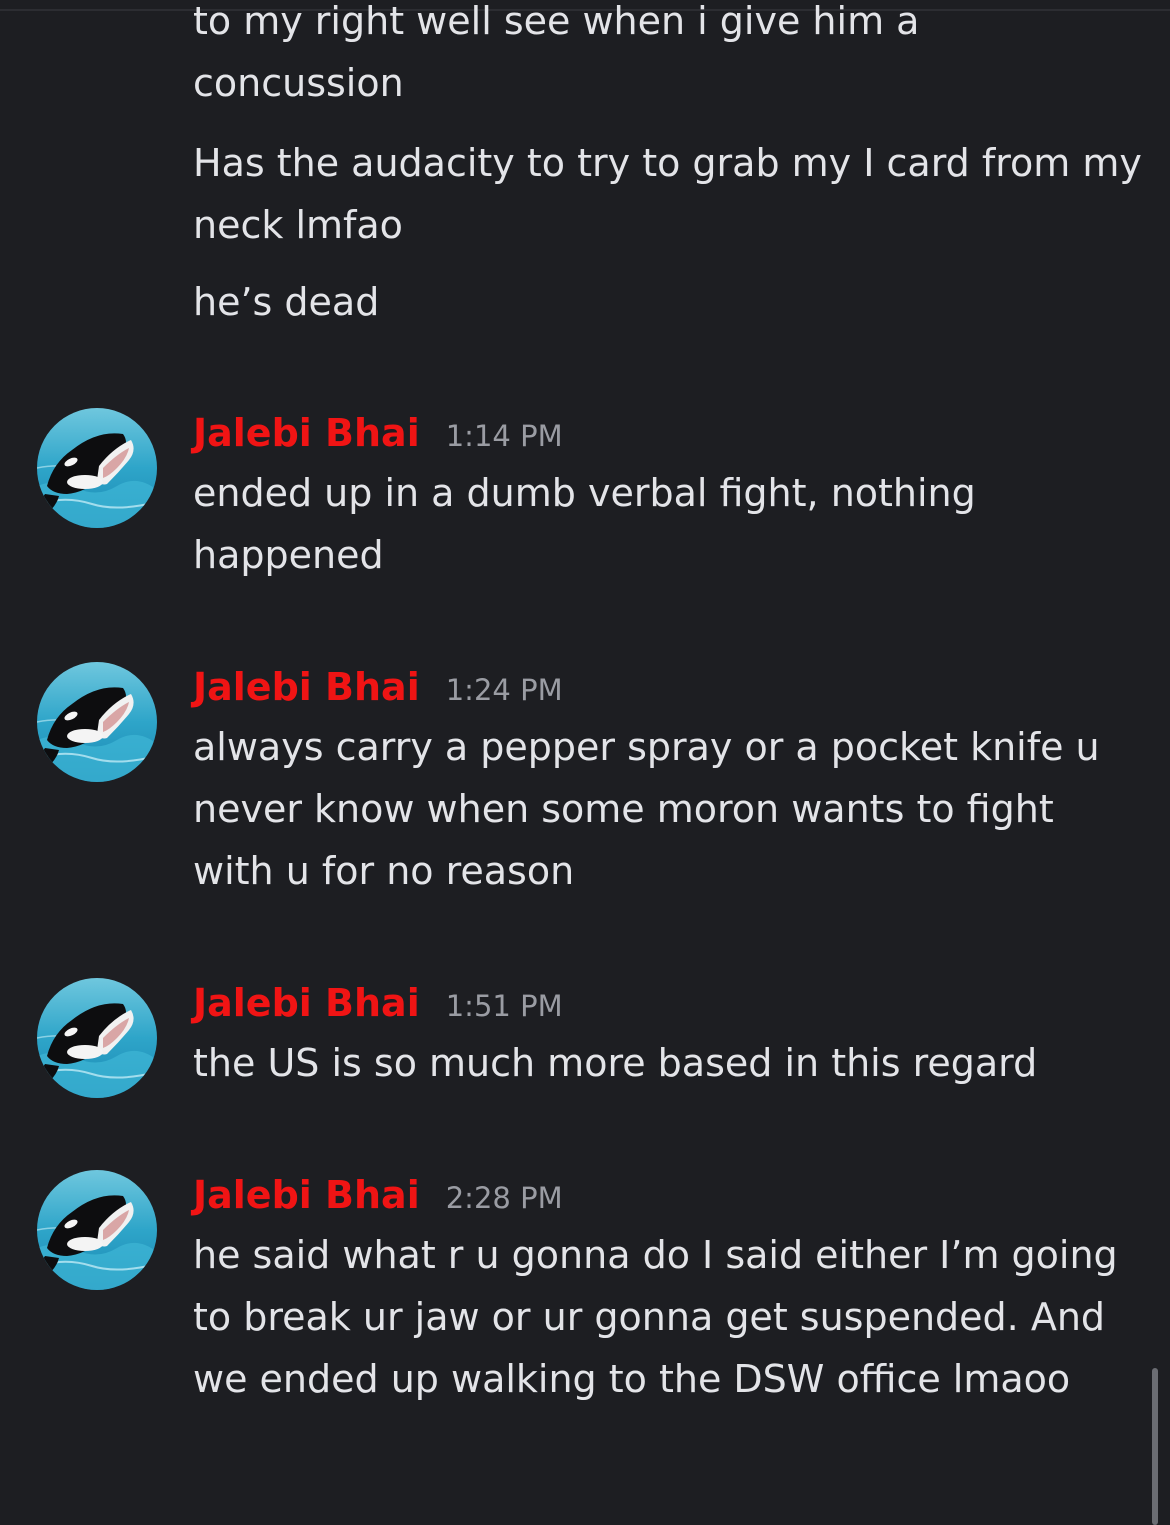 Image resolution: width=1170 pixels, height=1525 pixels. What do you see at coordinates (504, 690) in the screenshot?
I see `timestamp: 1:24 PM` at bounding box center [504, 690].